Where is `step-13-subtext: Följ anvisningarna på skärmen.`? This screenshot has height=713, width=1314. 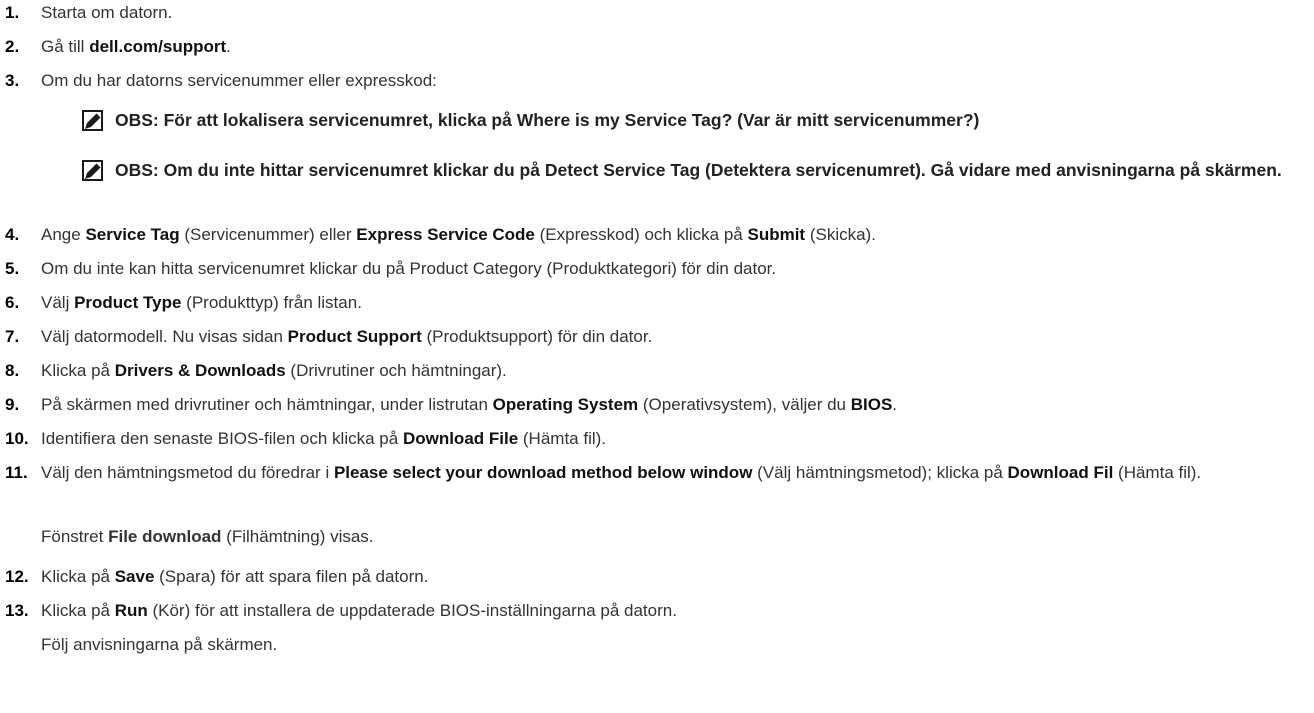
step-13-subtext: Följ anvisningarna på skärmen. is located at coordinates (674, 645).